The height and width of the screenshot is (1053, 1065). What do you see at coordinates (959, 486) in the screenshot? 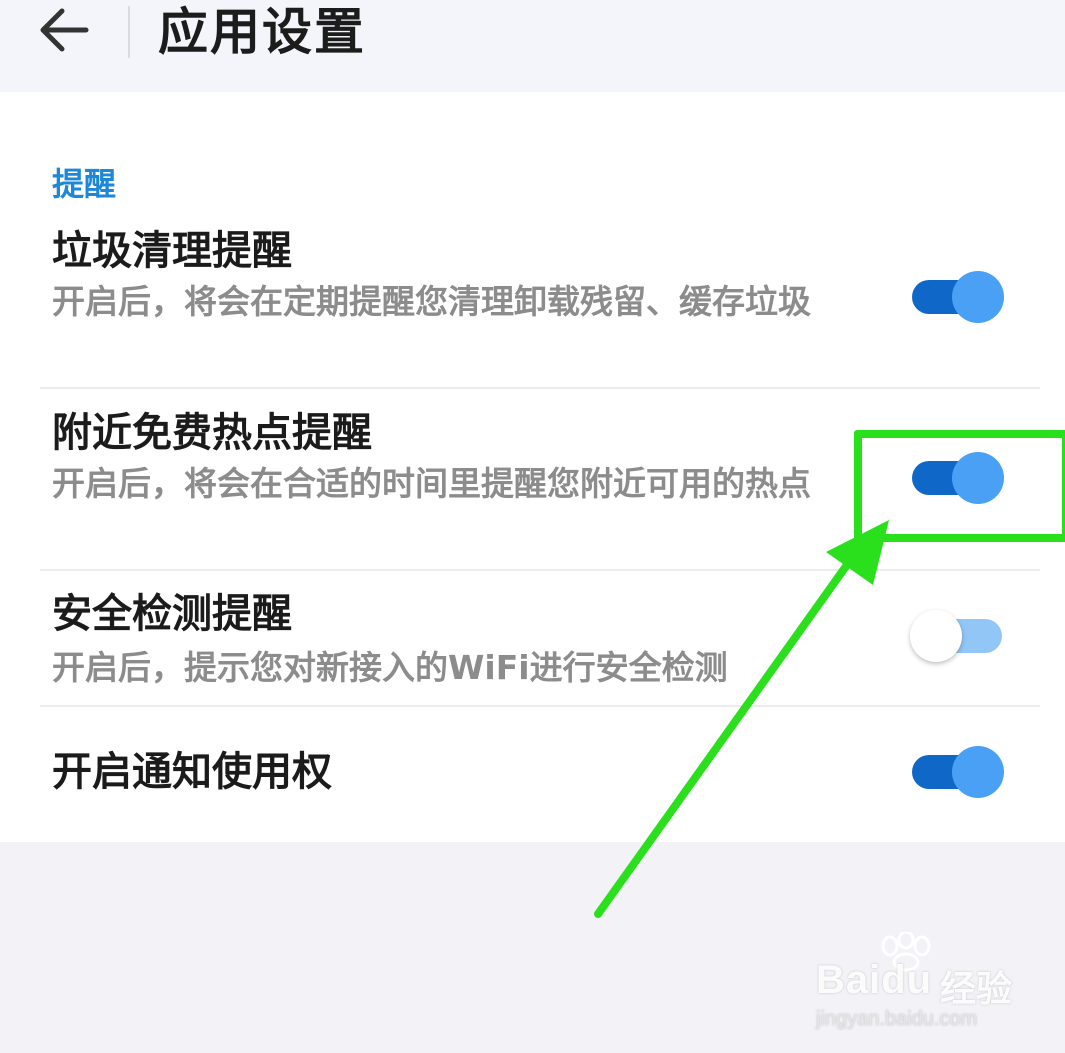
I see `annotation-highlight-box` at bounding box center [959, 486].